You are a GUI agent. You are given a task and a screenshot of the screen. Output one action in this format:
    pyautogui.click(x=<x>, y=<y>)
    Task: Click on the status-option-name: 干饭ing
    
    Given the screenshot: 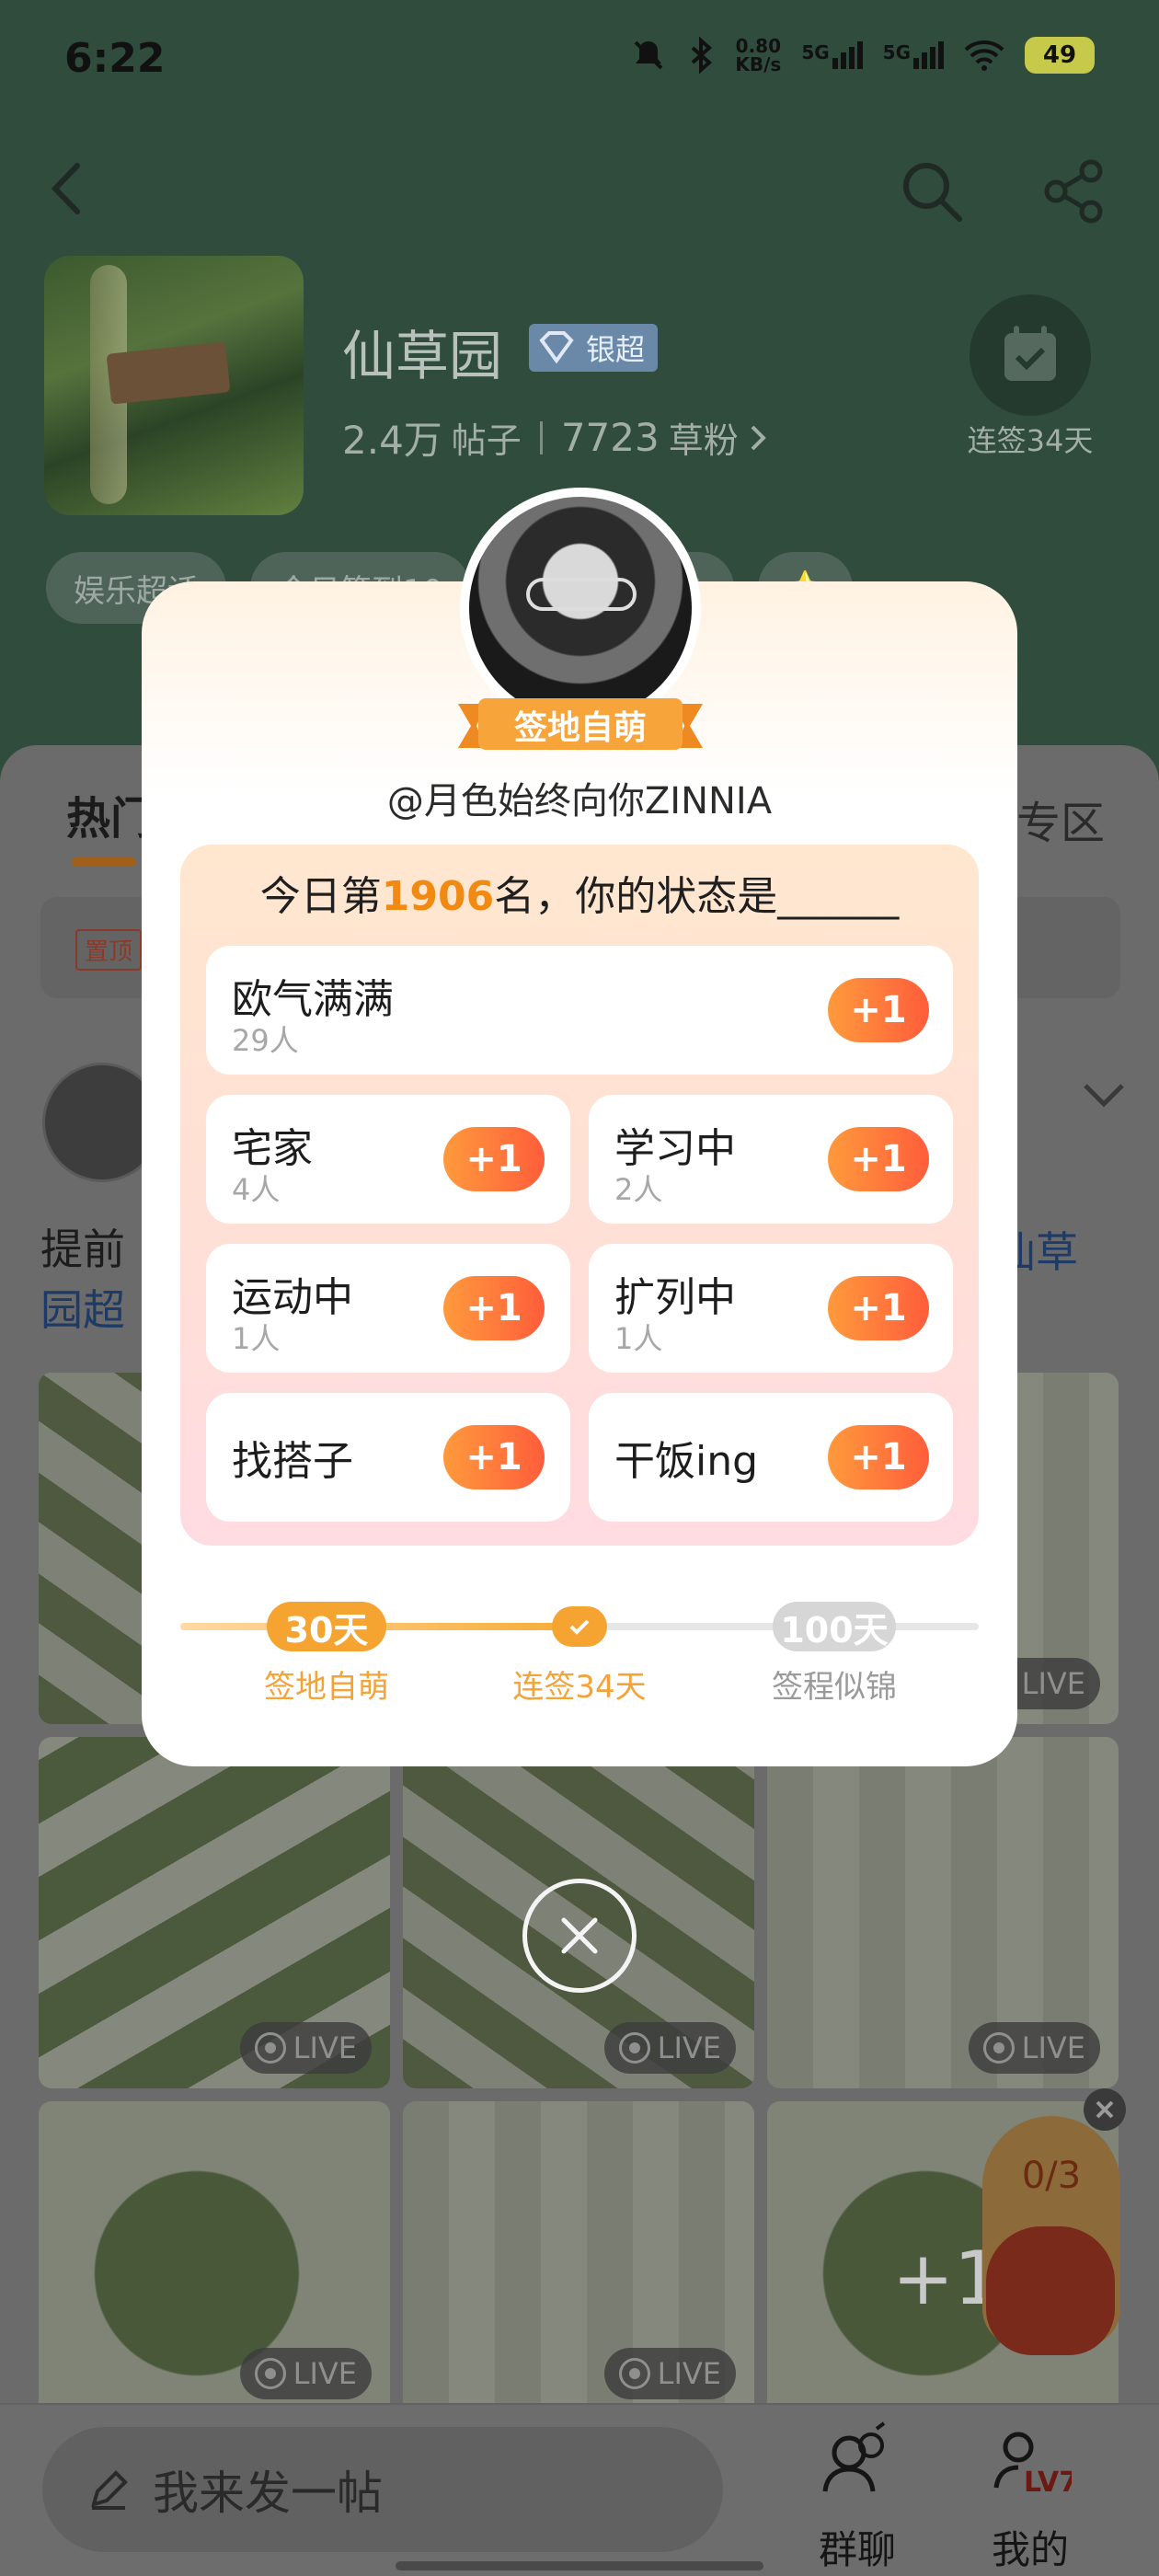 What is the action you would take?
    pyautogui.click(x=686, y=1461)
    